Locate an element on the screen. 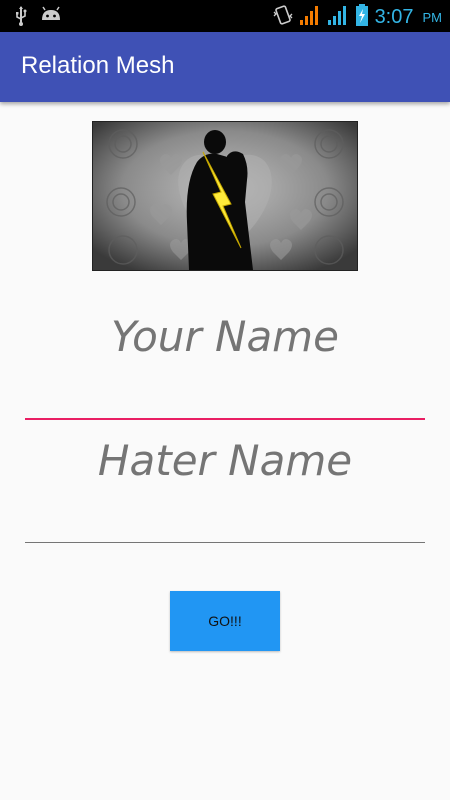 Image resolution: width=450 pixels, height=800 pixels. couple-lightning-image is located at coordinates (225, 196).